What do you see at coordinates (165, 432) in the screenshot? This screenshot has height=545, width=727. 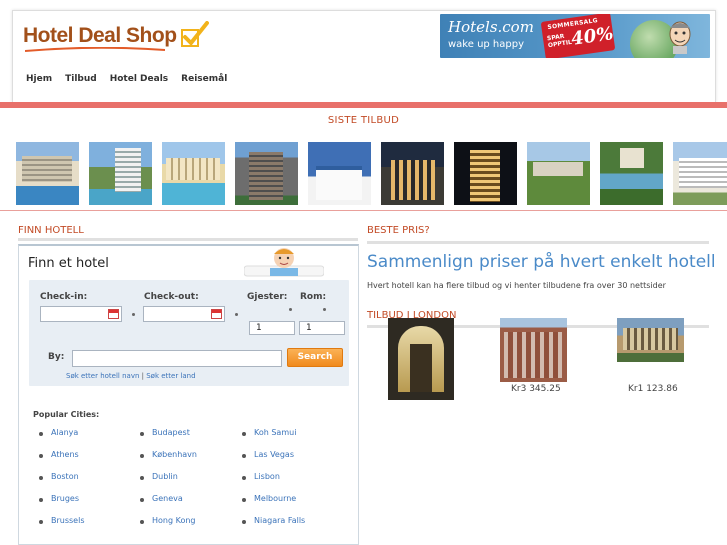 I see `city-link: Budapest` at bounding box center [165, 432].